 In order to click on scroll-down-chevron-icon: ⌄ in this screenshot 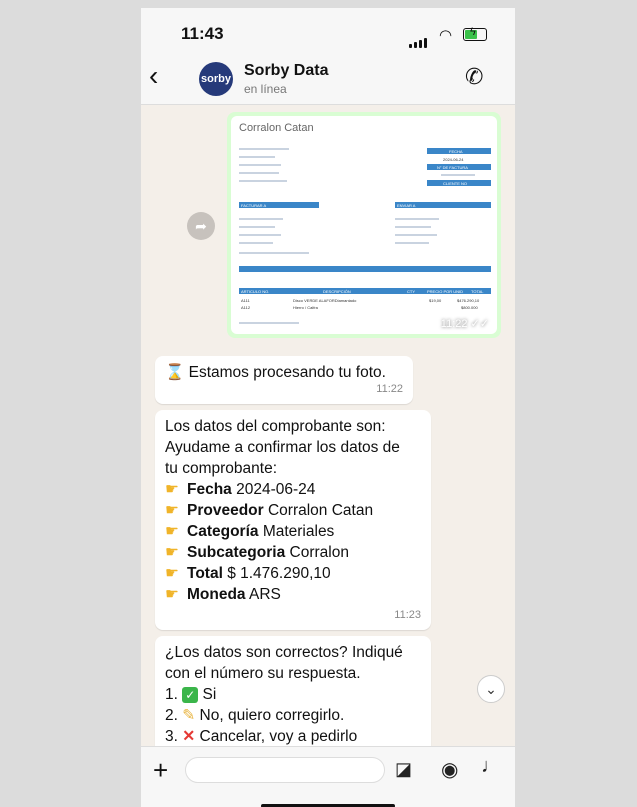, I will do `click(491, 689)`.